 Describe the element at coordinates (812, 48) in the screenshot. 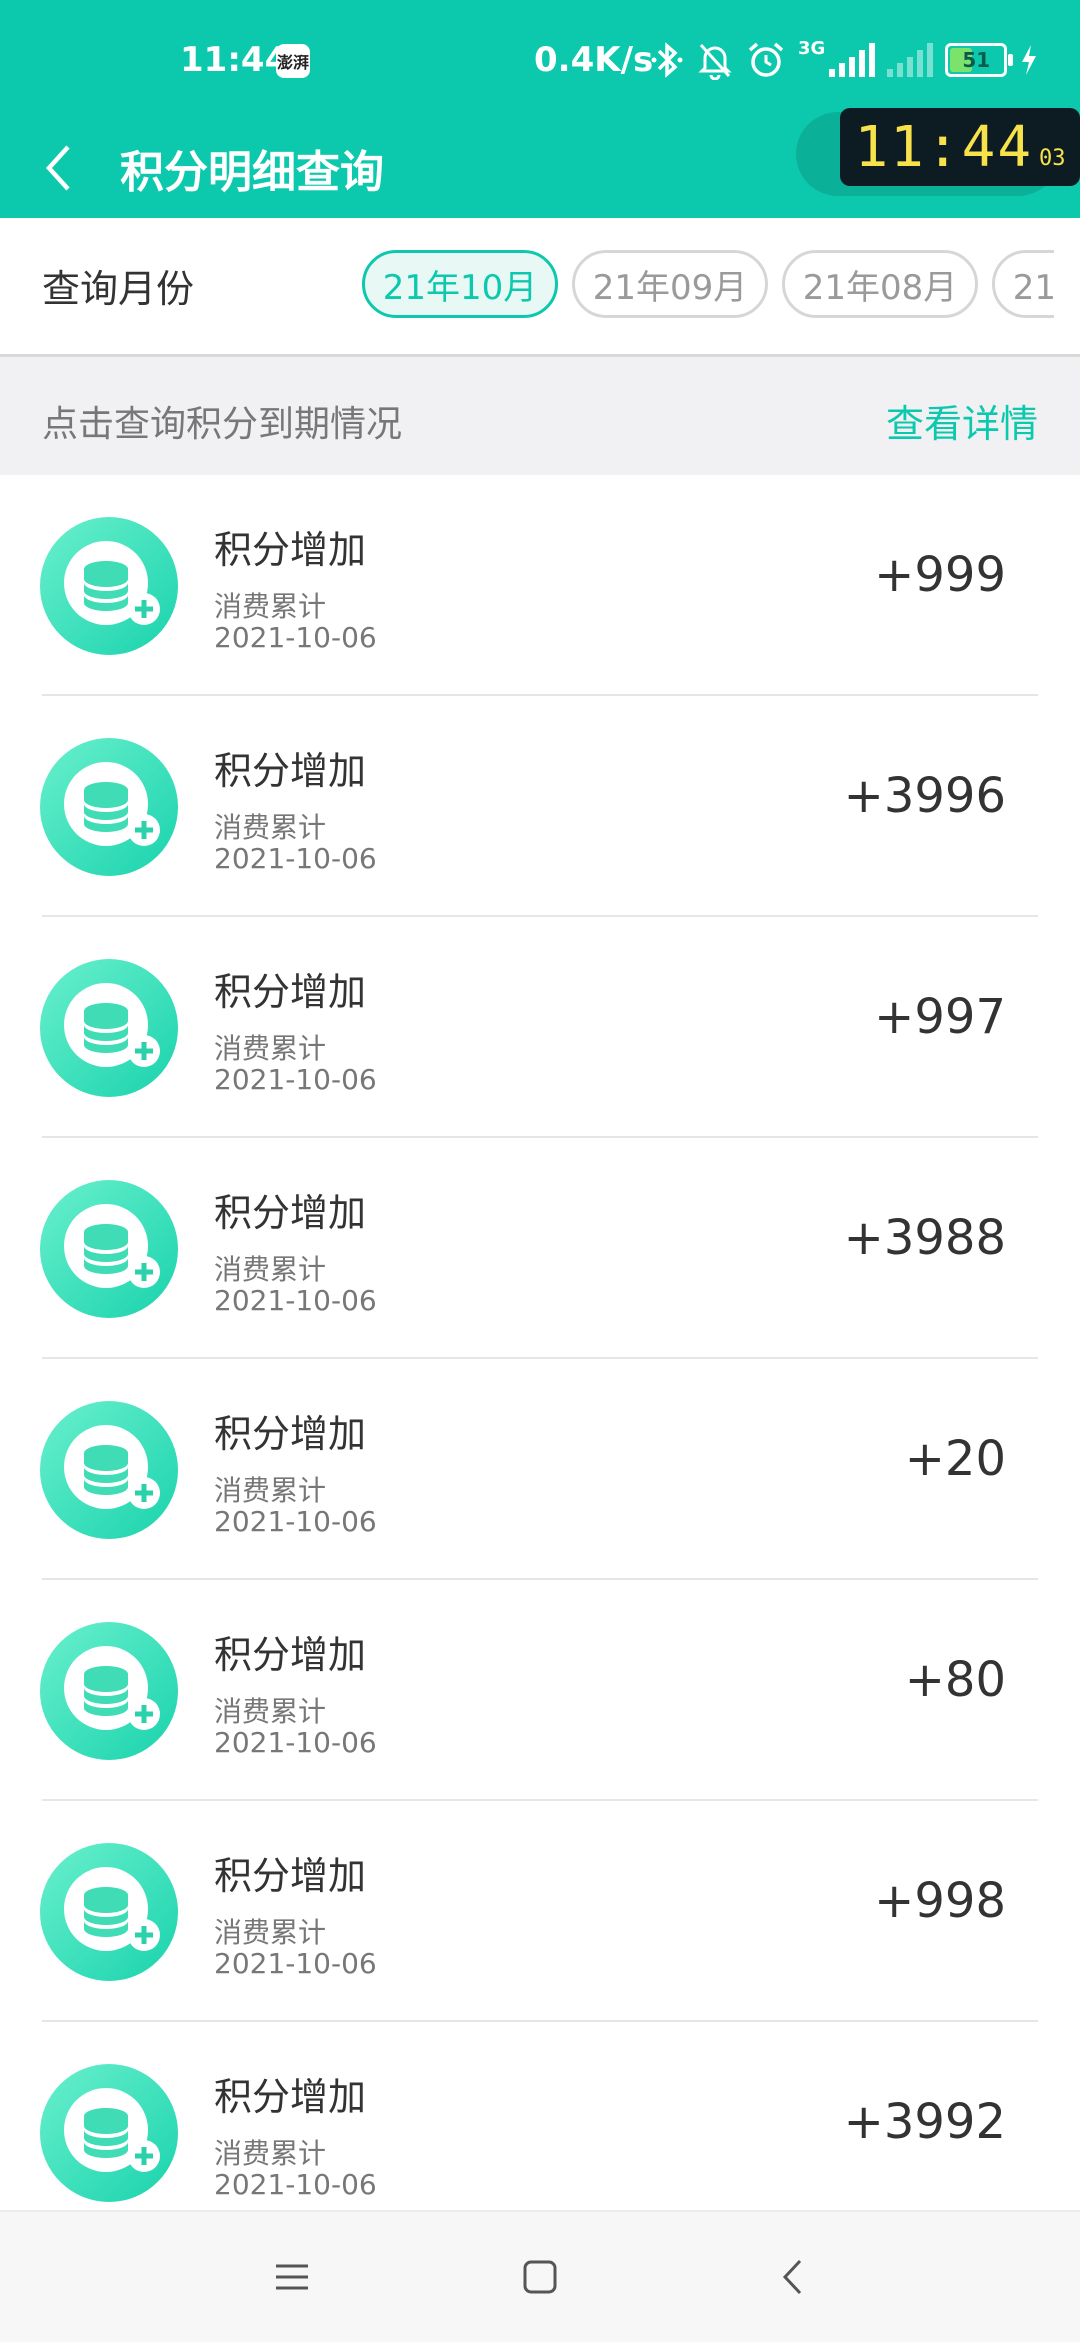

I see `network-type: 3G` at that location.